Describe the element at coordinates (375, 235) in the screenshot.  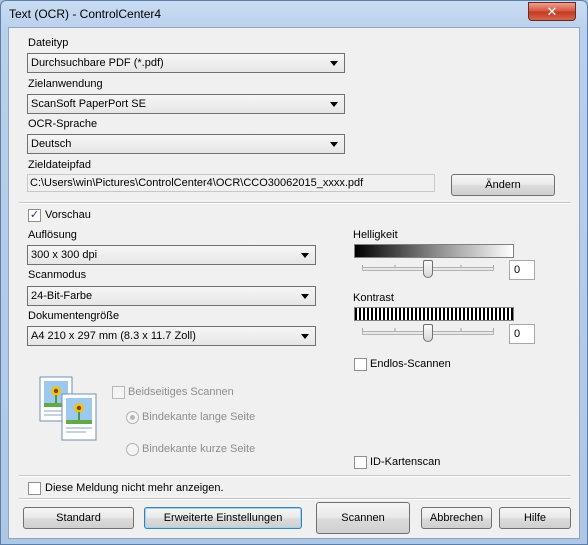
I see `brightness-label: Helligkeit` at that location.